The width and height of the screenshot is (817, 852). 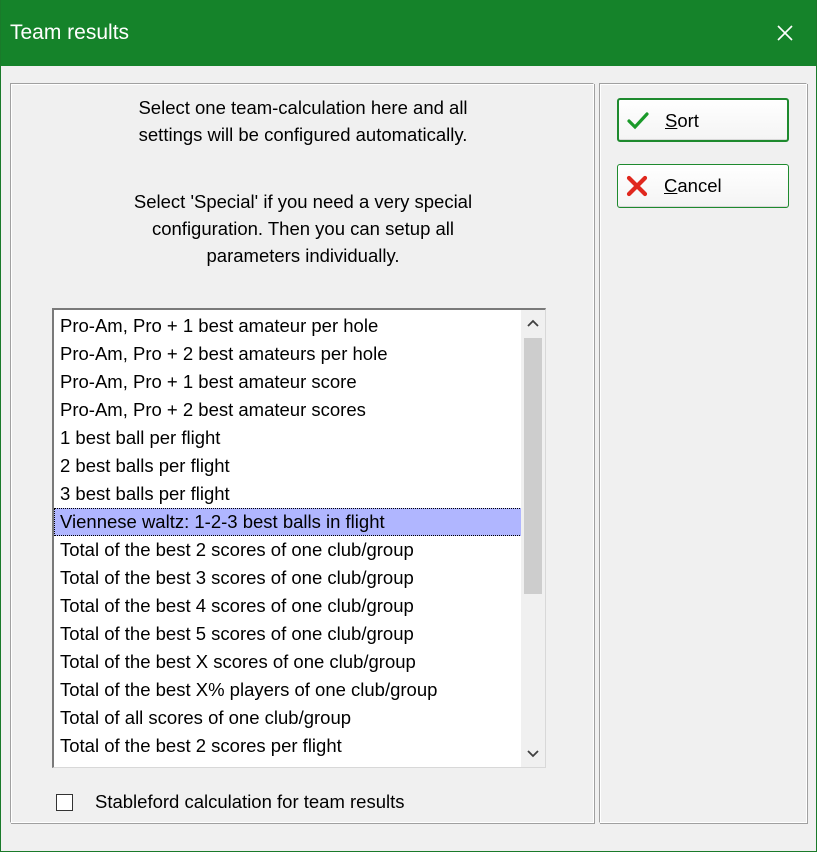 I want to click on chevron-up-icon, so click(x=533, y=323).